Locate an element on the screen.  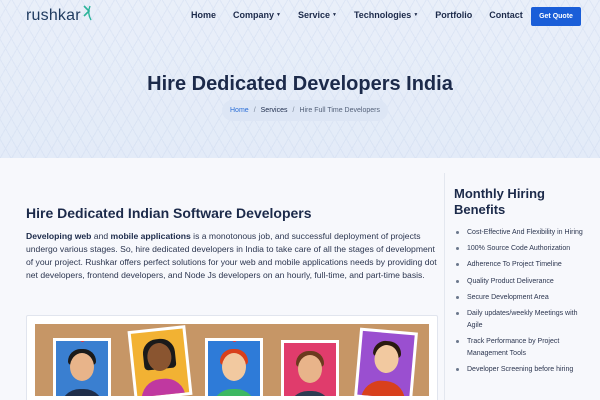
nav-item-company: Company ▼ is located at coordinates (257, 15).